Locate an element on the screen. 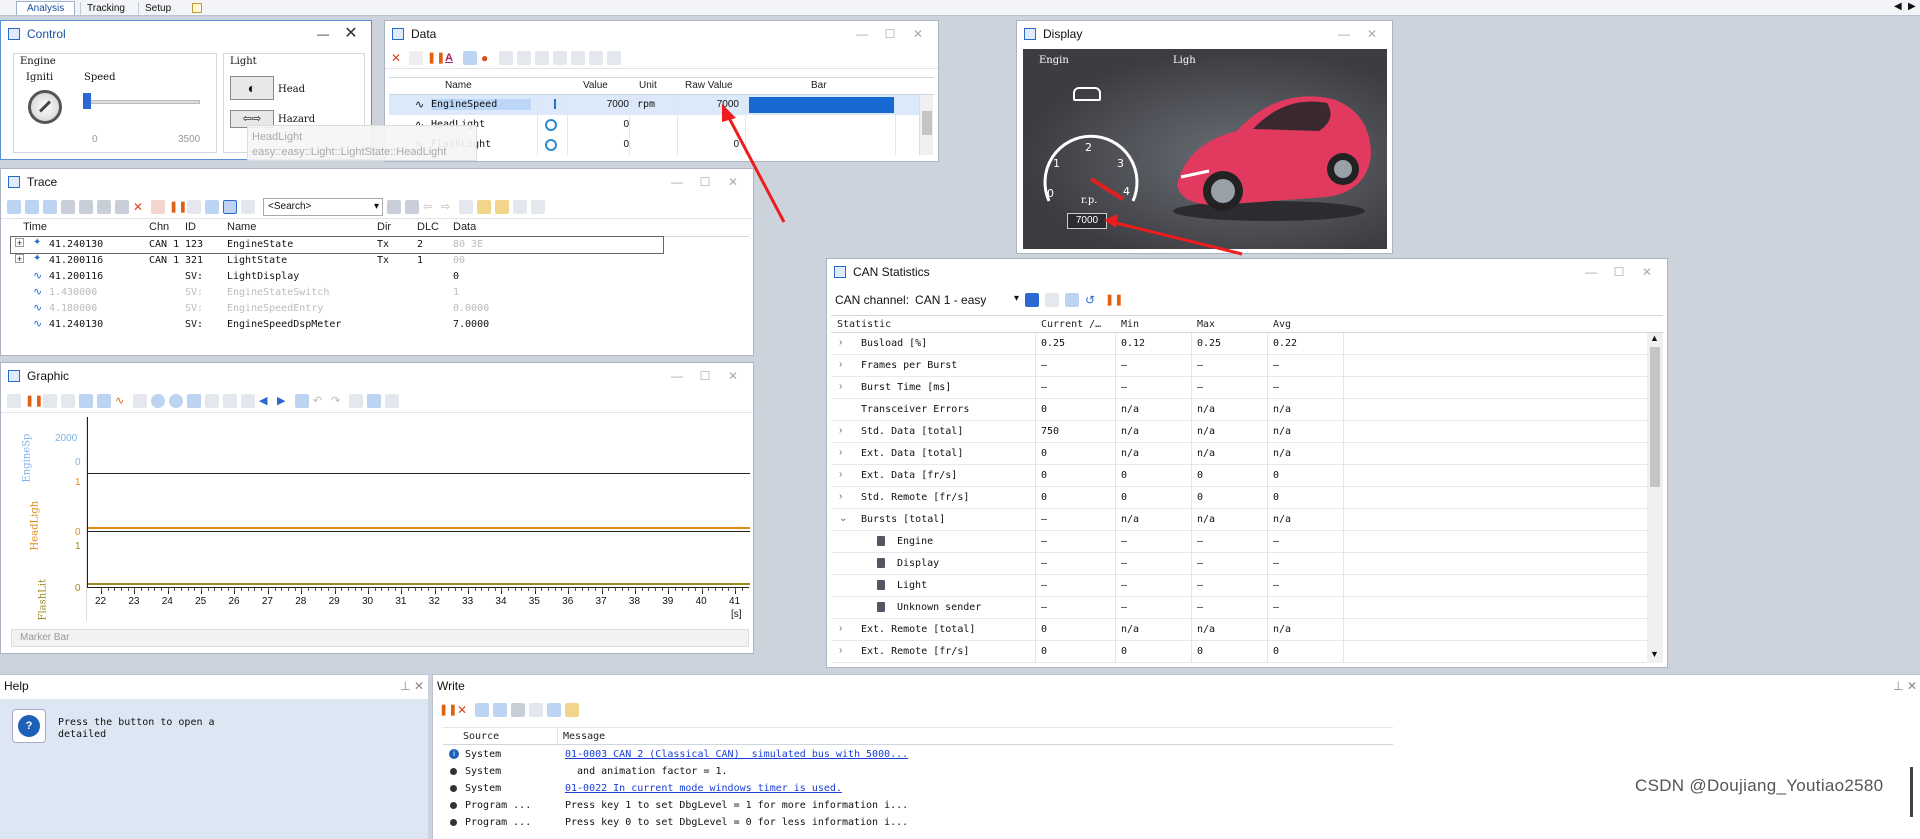 The height and width of the screenshot is (839, 1920). tooltip-name: HeadLight is located at coordinates (277, 137).